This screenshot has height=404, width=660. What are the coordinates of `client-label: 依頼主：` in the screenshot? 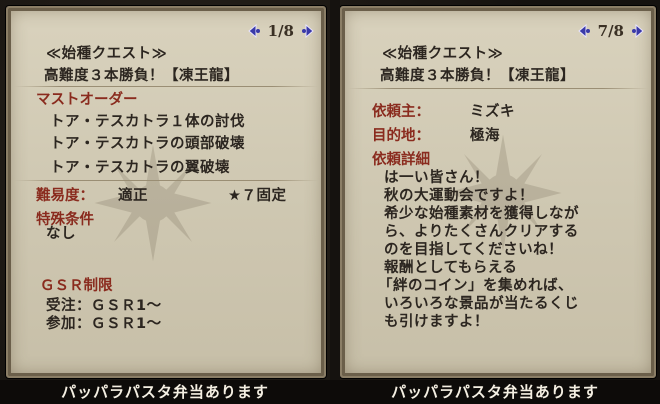 It's located at (401, 112).